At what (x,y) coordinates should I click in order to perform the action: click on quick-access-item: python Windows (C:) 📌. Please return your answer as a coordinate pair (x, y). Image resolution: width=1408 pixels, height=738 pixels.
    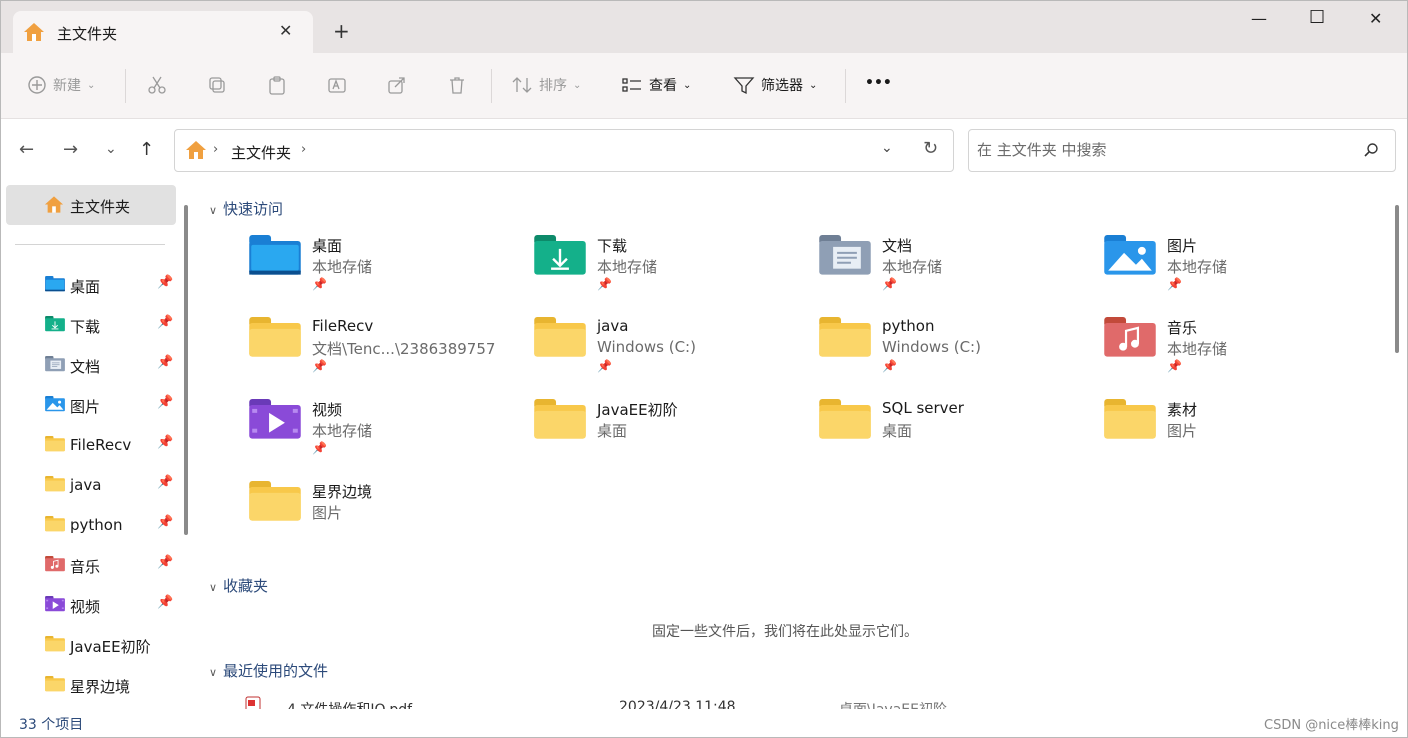
    Looking at the image, I should click on (954, 352).